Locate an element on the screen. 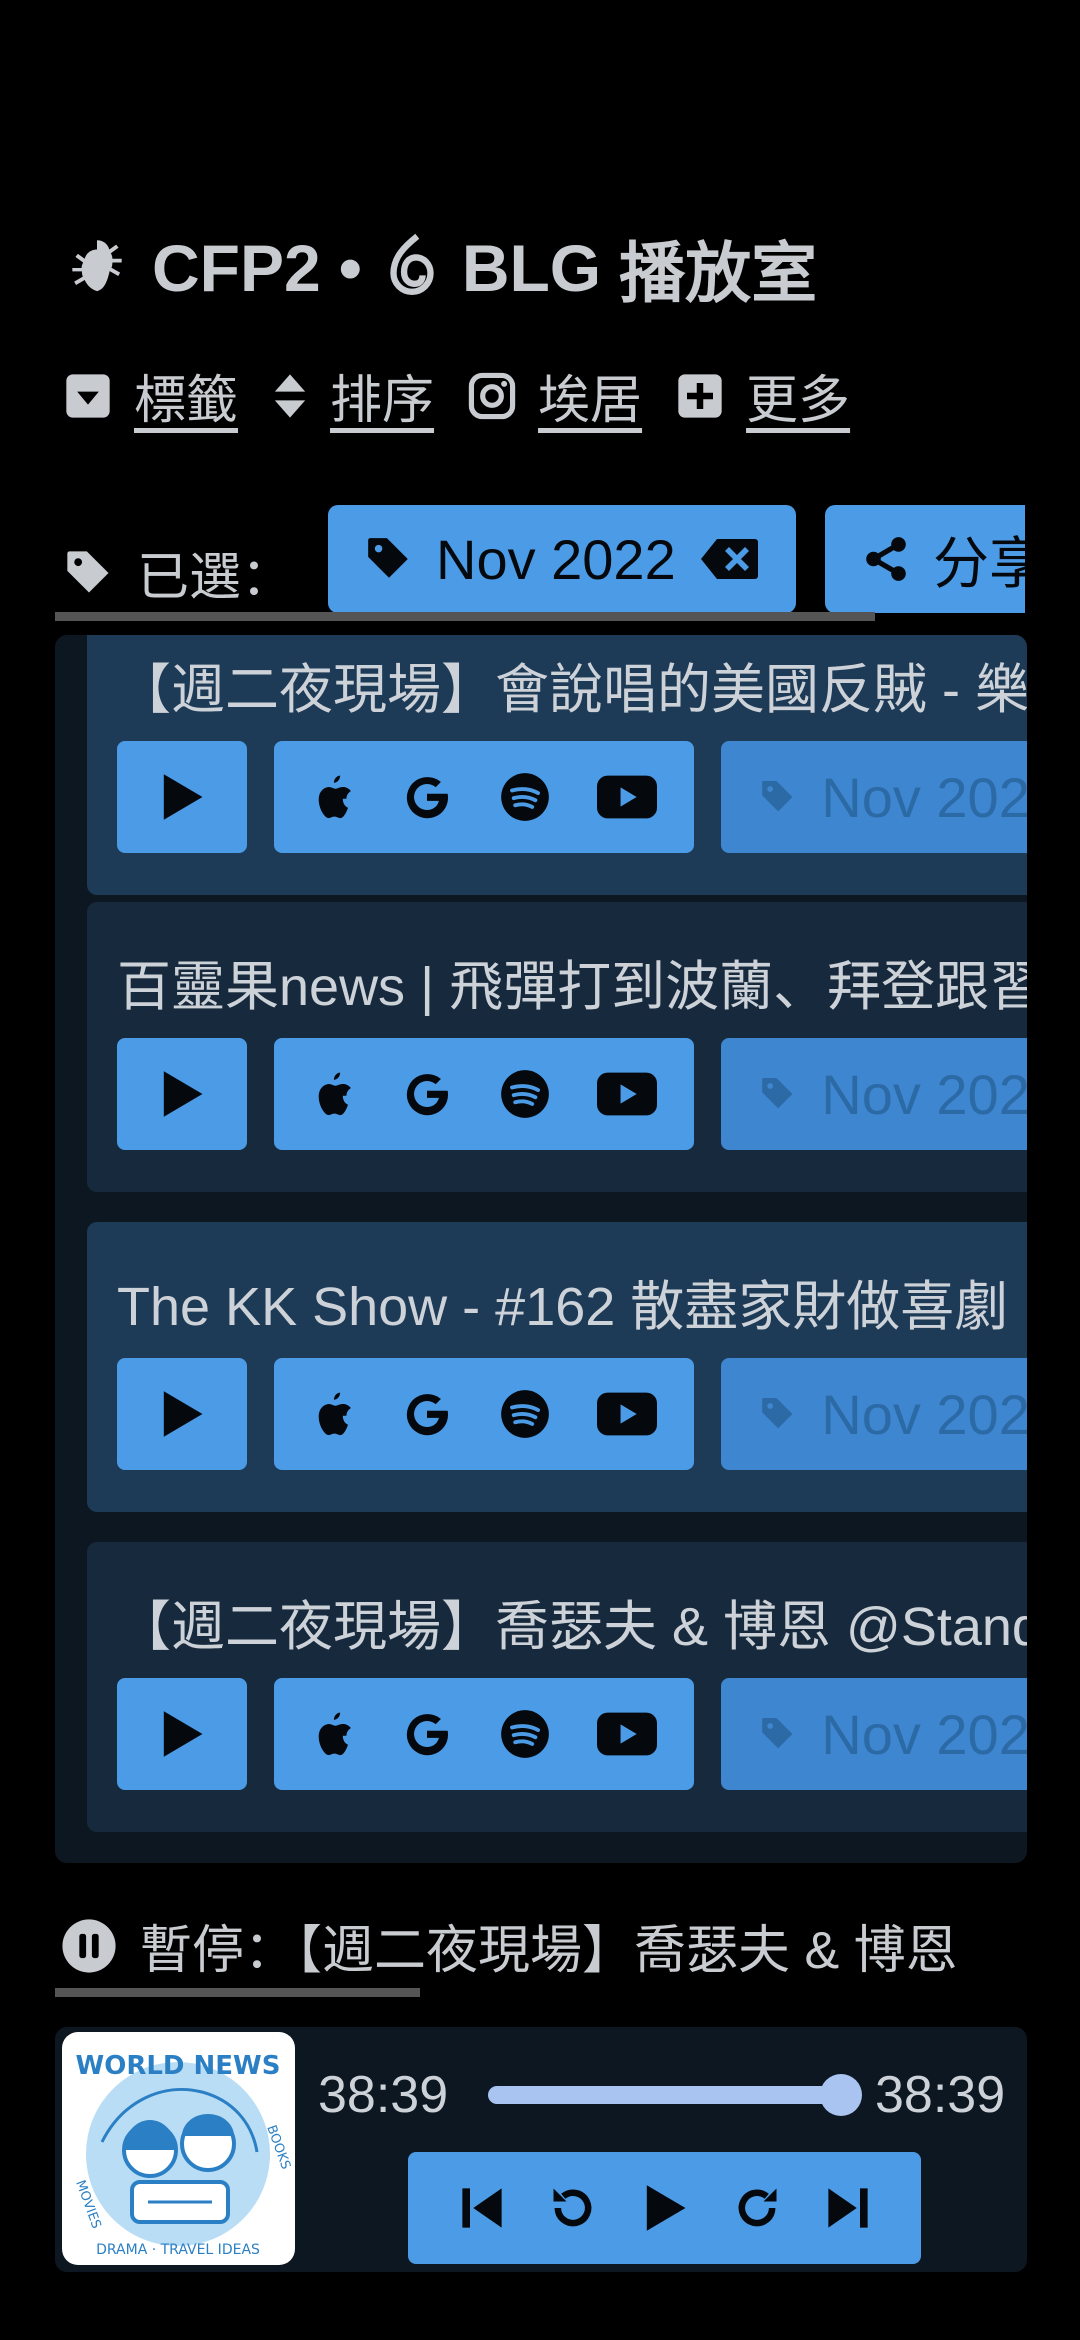  filter-scroll-indicator is located at coordinates (465, 616).